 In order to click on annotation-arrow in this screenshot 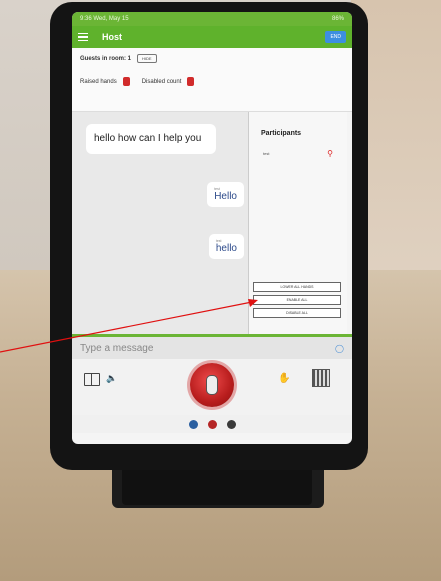, I will do `click(129, 326)`.